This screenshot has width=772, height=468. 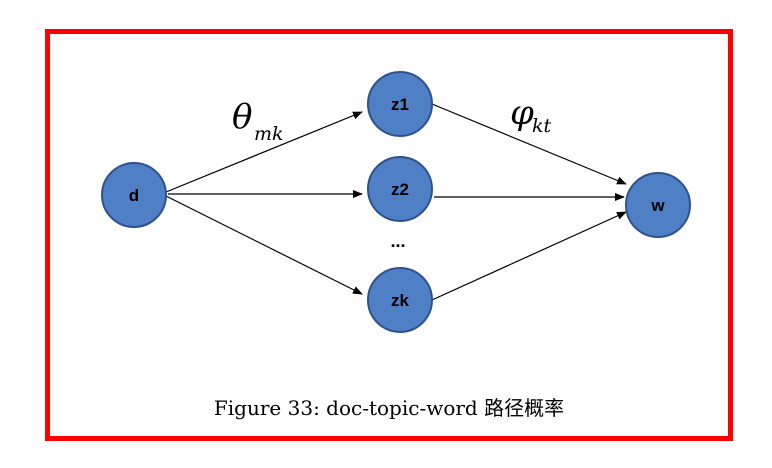 I want to click on node-zk-label: zk, so click(x=400, y=300).